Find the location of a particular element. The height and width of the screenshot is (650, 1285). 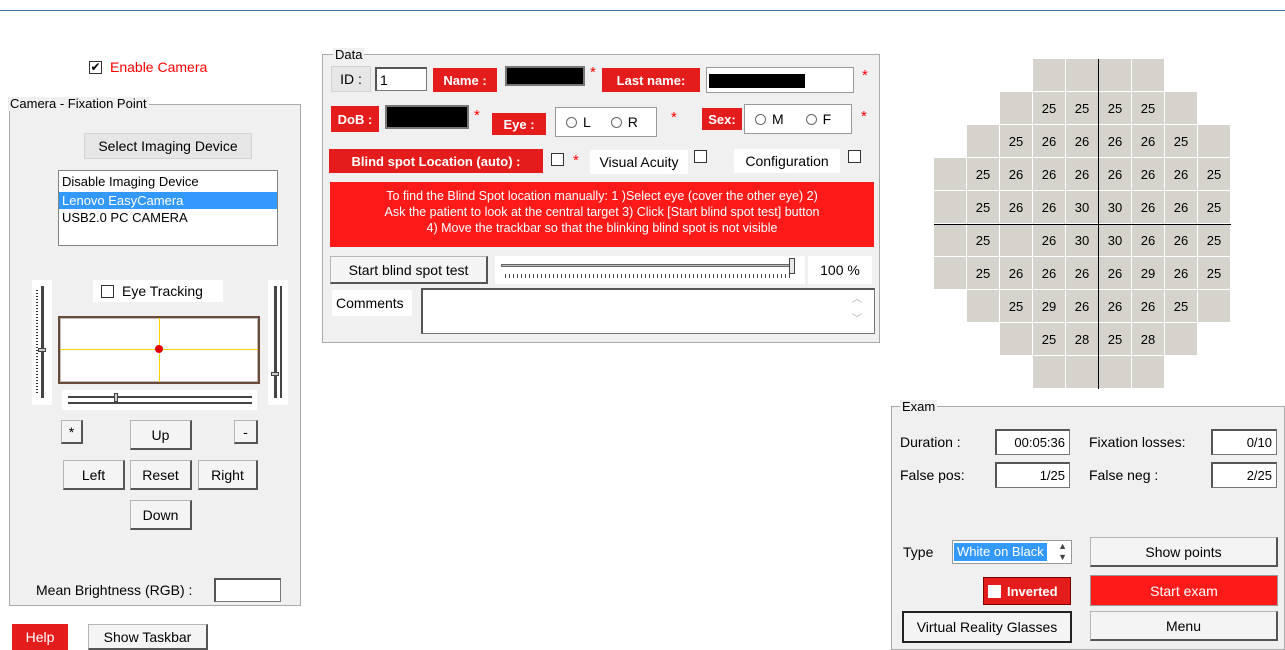

enable-camera-checkbox: ✔ Enable Camera is located at coordinates (153, 67).